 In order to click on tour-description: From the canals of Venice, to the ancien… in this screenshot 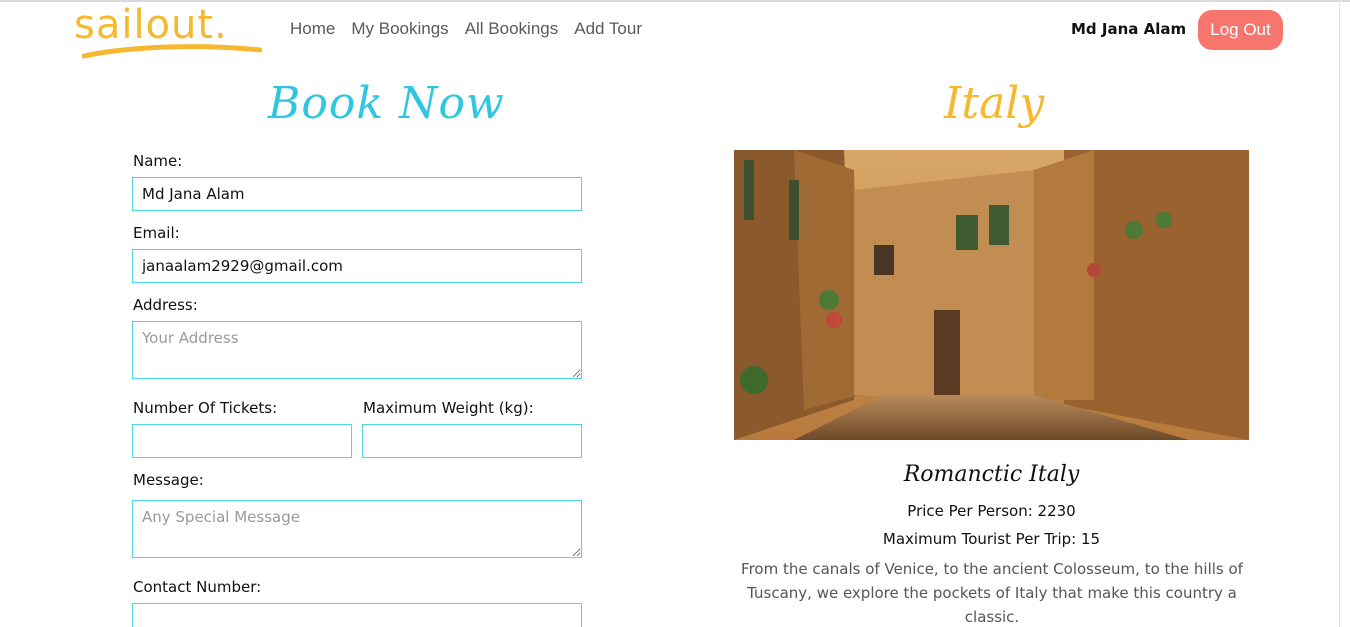, I will do `click(992, 593)`.